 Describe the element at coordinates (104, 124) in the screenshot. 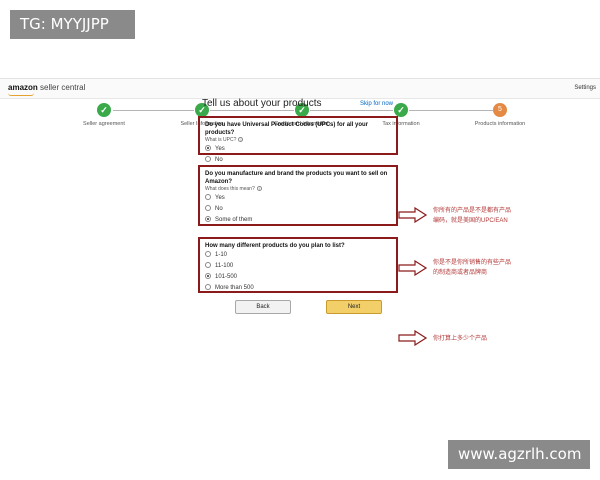

I see `step-label: Seller agreement` at that location.